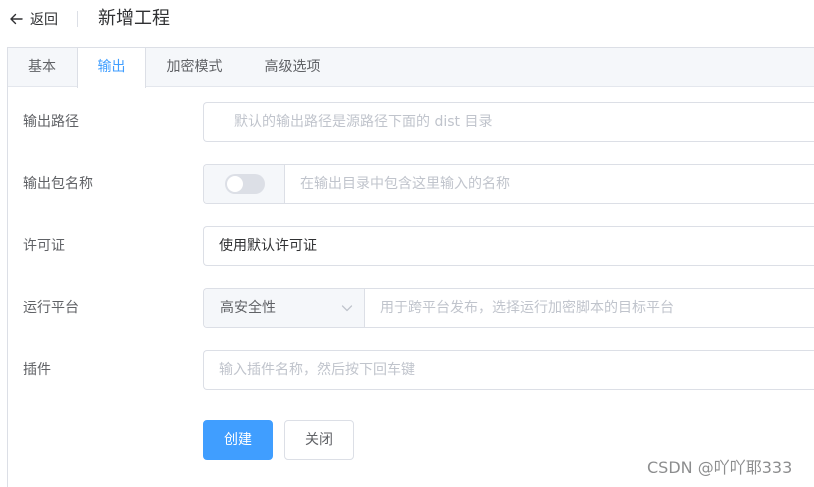 This screenshot has height=487, width=814. What do you see at coordinates (519, 308) in the screenshot?
I see `platform-placeholder: 用于跨平台发布，选择运行加密脚本的目标平台` at bounding box center [519, 308].